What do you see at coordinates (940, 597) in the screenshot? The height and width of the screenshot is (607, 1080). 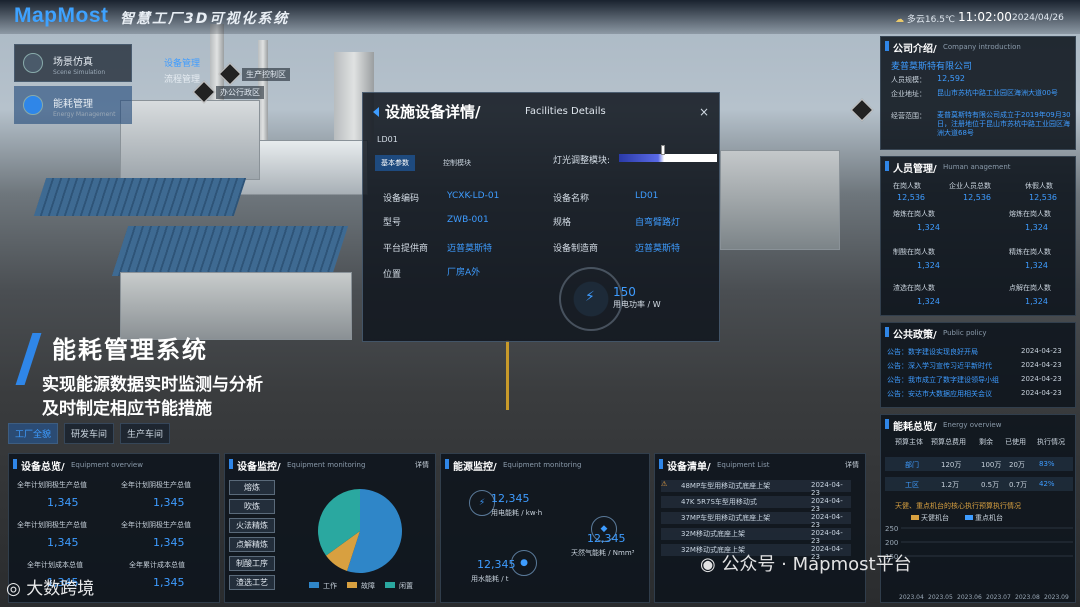 I see `x-tick-label: 2023.05` at bounding box center [940, 597].